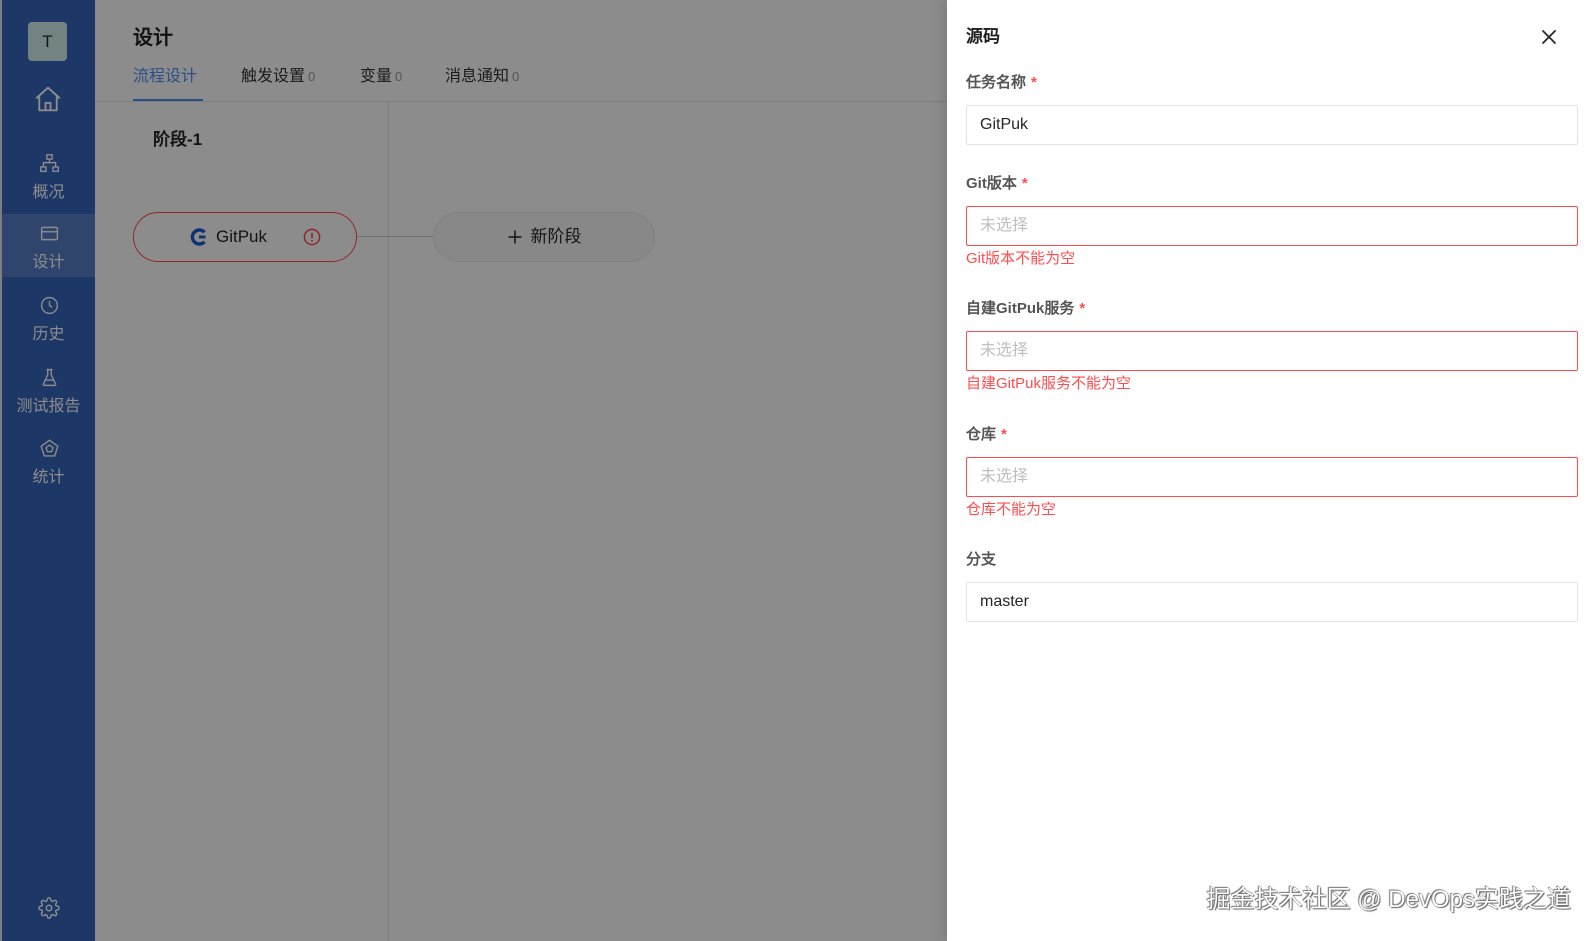 Image resolution: width=1596 pixels, height=941 pixels. Describe the element at coordinates (1021, 258) in the screenshot. I see `field-error: Git版本不能为空` at that location.